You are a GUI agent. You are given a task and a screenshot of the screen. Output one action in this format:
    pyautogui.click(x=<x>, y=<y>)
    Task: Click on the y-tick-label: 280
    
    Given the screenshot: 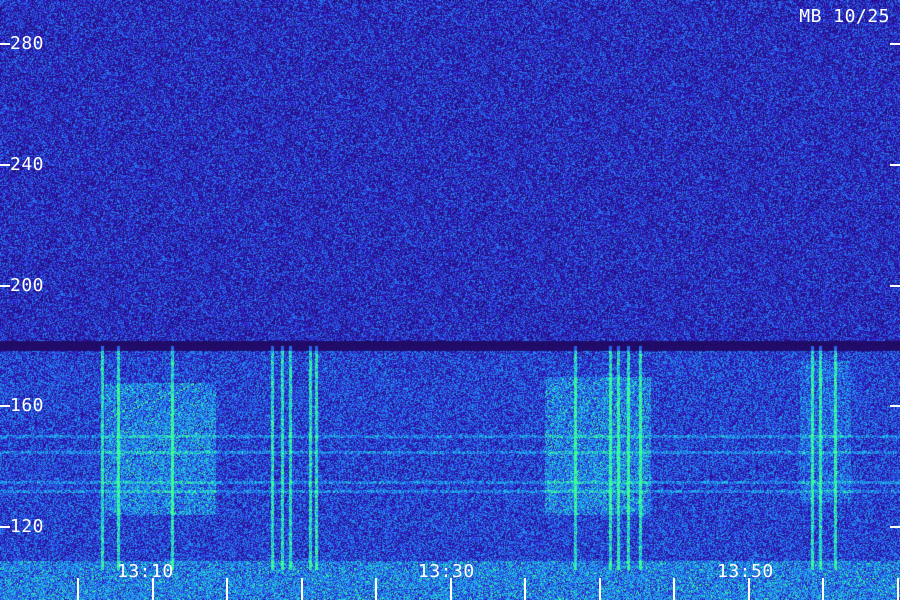 What is the action you would take?
    pyautogui.click(x=27, y=43)
    